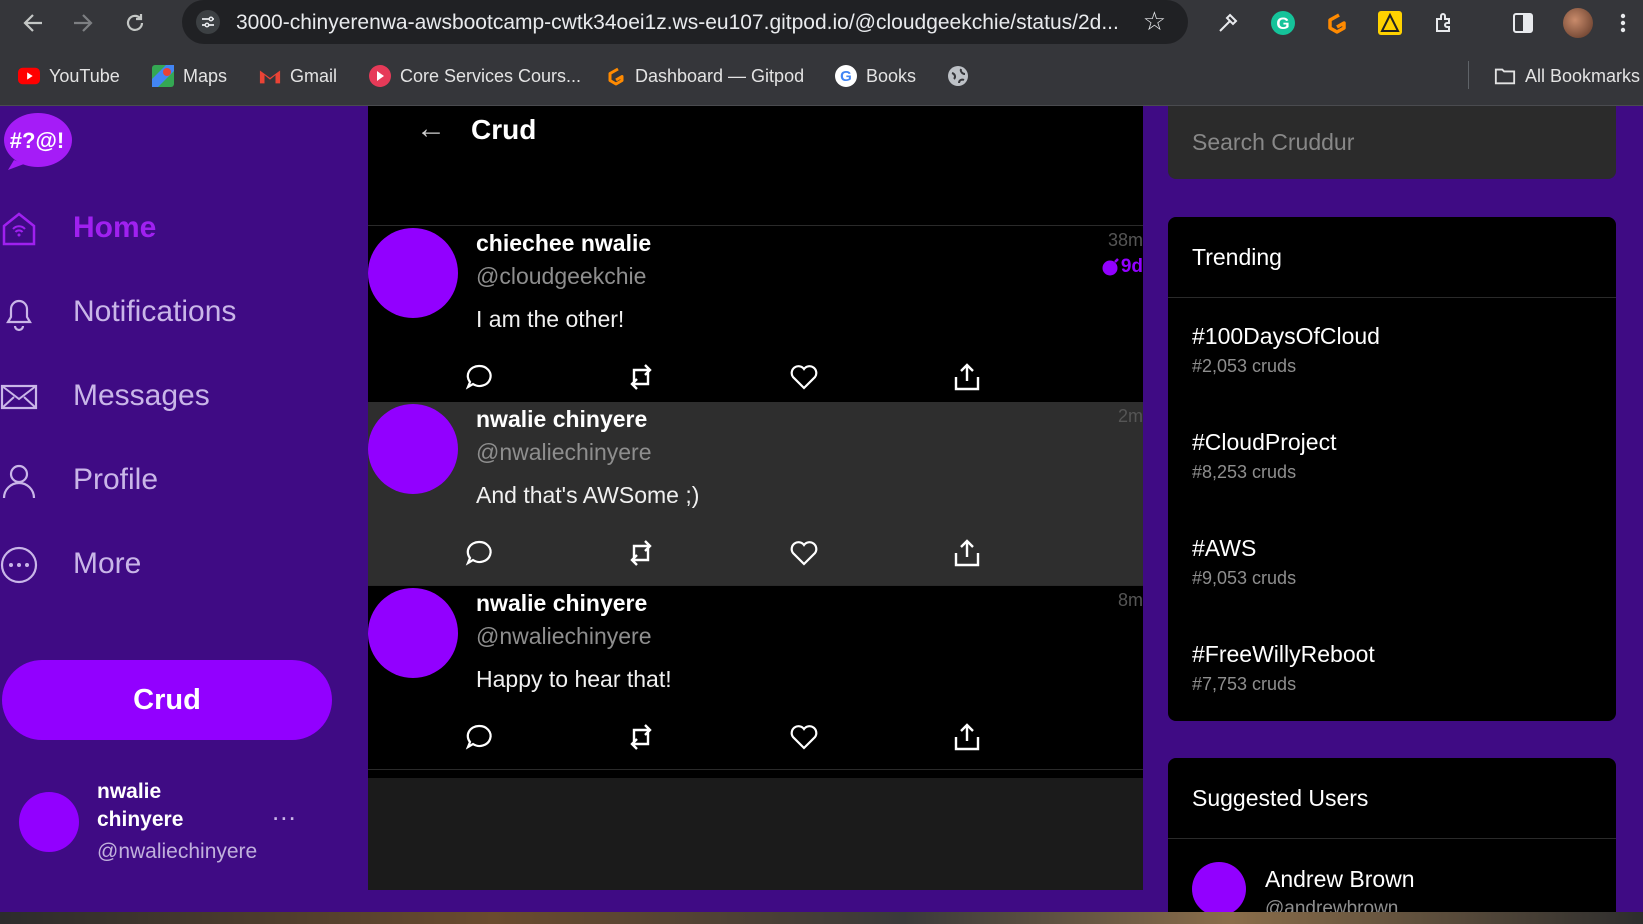 The image size is (1643, 924). Describe the element at coordinates (504, 129) in the screenshot. I see `page-title: Crud` at that location.